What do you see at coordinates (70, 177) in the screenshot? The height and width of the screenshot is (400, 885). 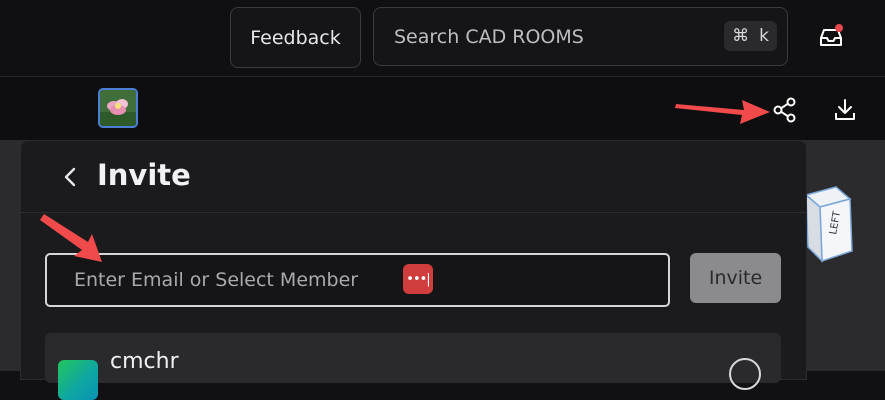 I see `chevron-left-icon` at bounding box center [70, 177].